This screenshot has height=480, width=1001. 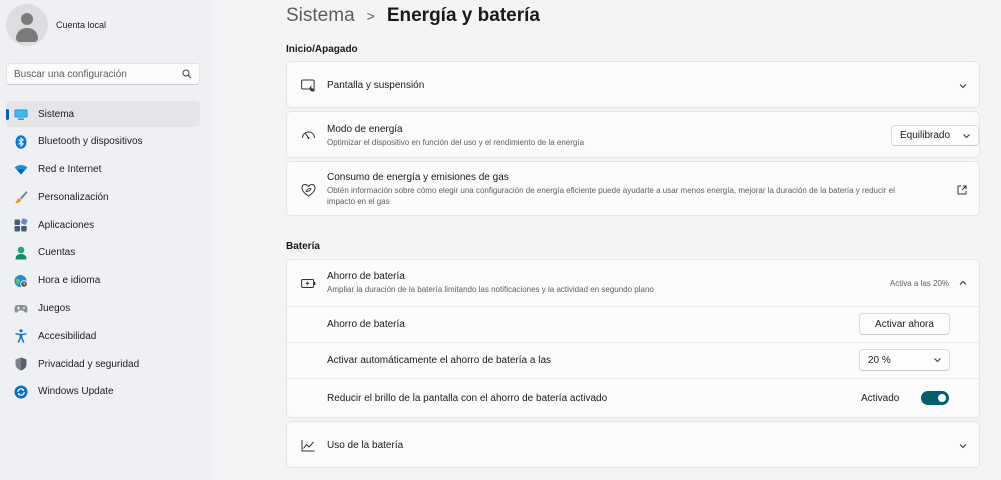 What do you see at coordinates (919, 283) in the screenshot?
I see `battery-saver-status: Activa a las 20%` at bounding box center [919, 283].